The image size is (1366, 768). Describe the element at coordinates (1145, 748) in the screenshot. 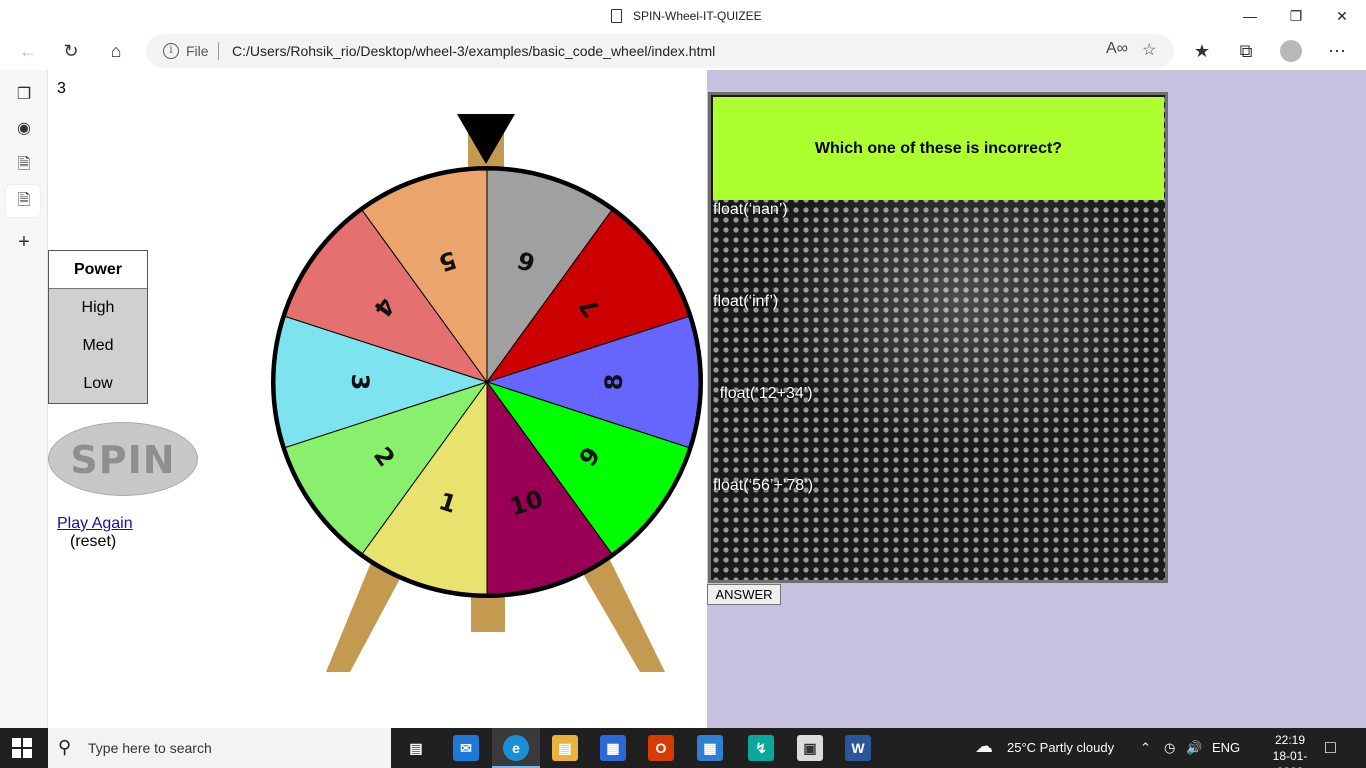

I see `chevron-up-icon: ⌃` at that location.